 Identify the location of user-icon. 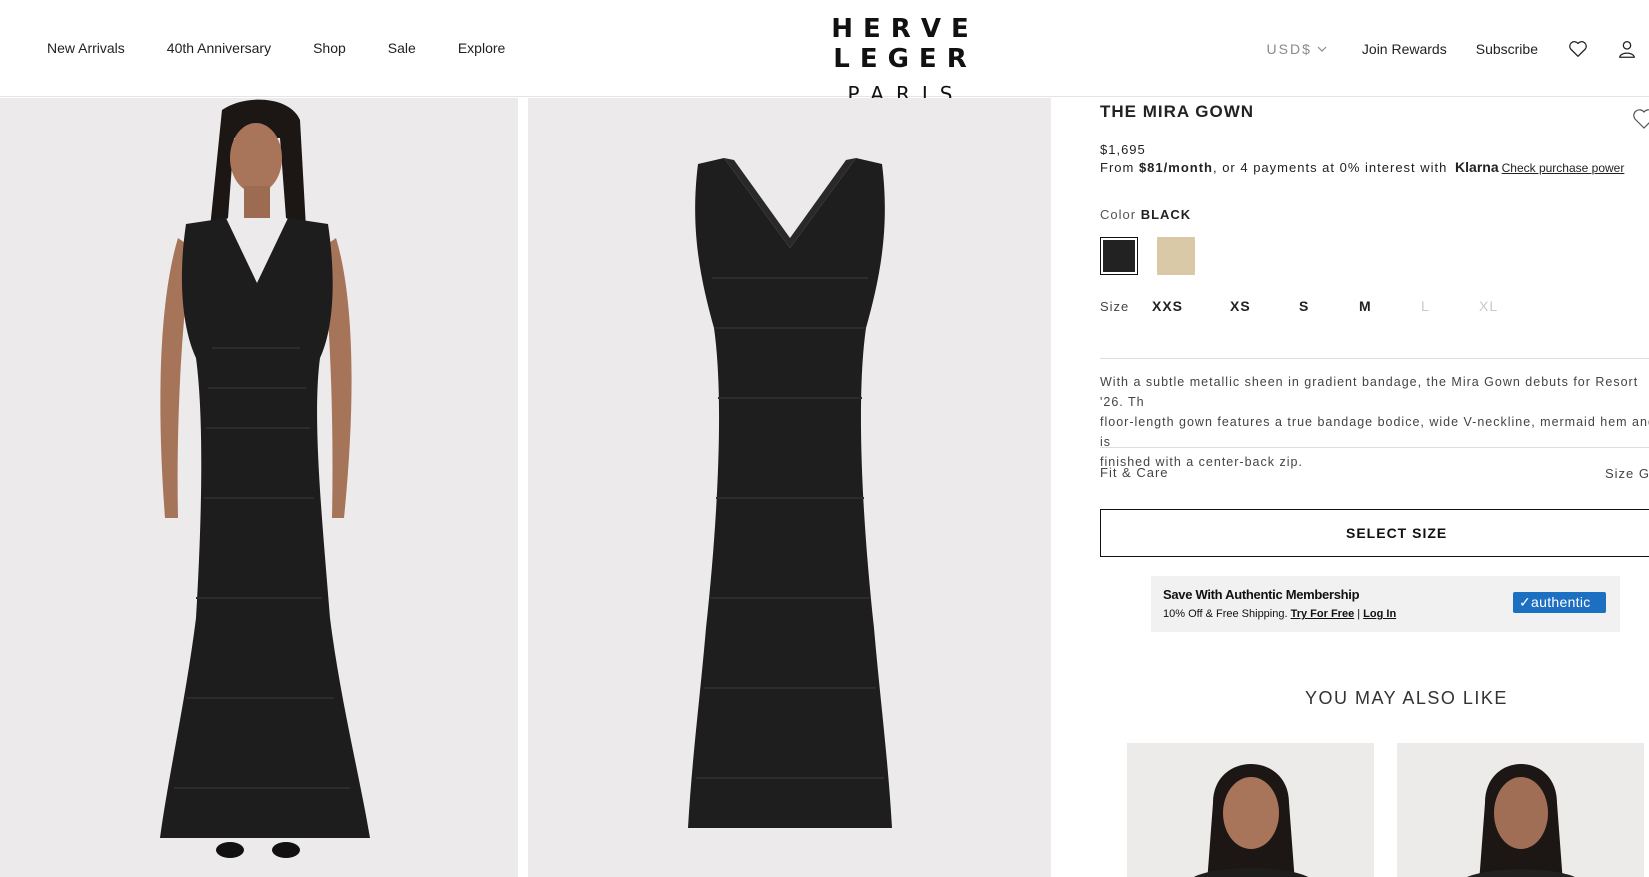
(1627, 49).